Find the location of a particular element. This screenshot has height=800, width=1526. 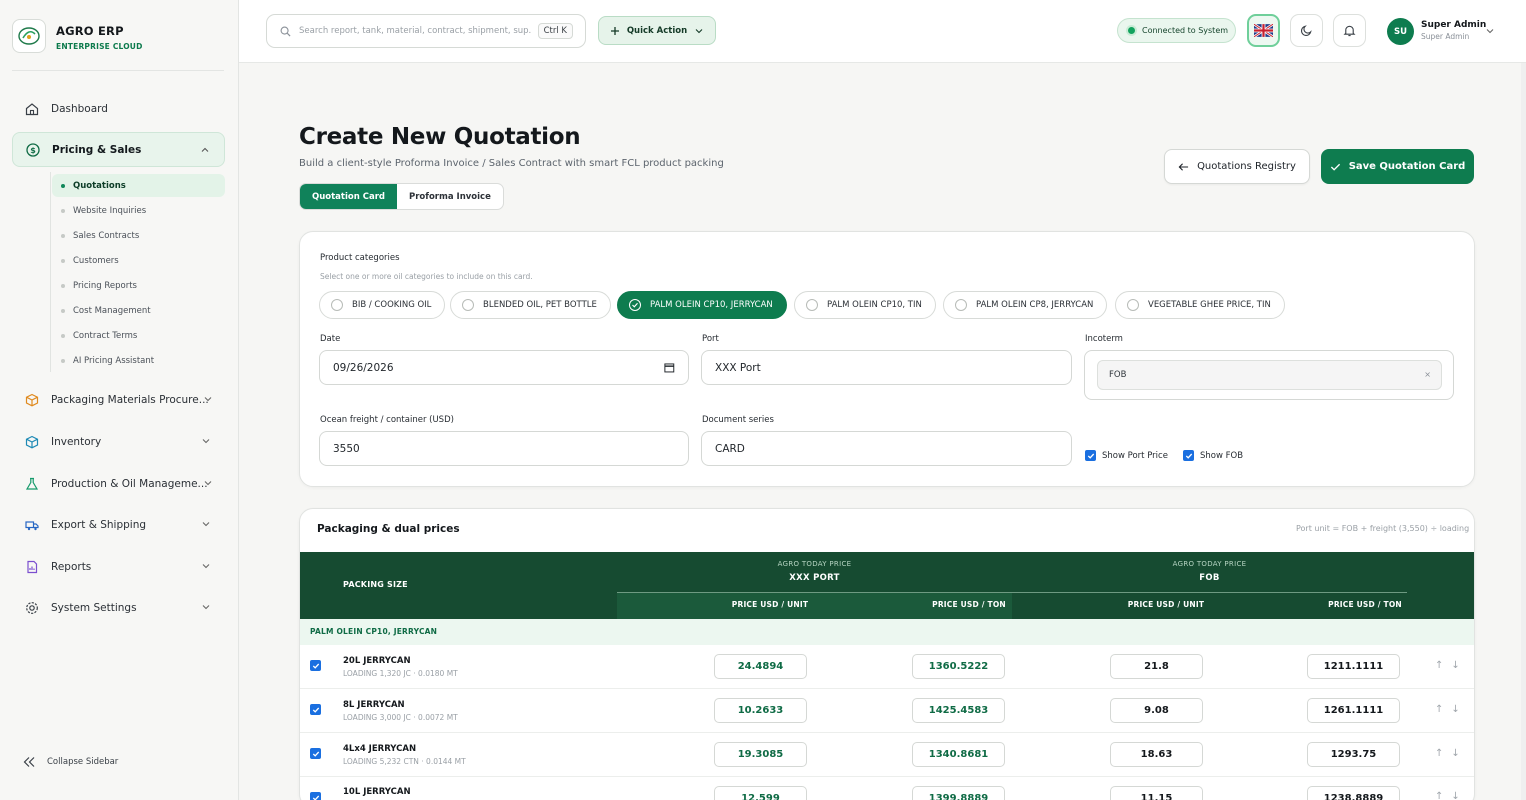

port-ton-price-input: 1399.8889 is located at coordinates (958, 793).